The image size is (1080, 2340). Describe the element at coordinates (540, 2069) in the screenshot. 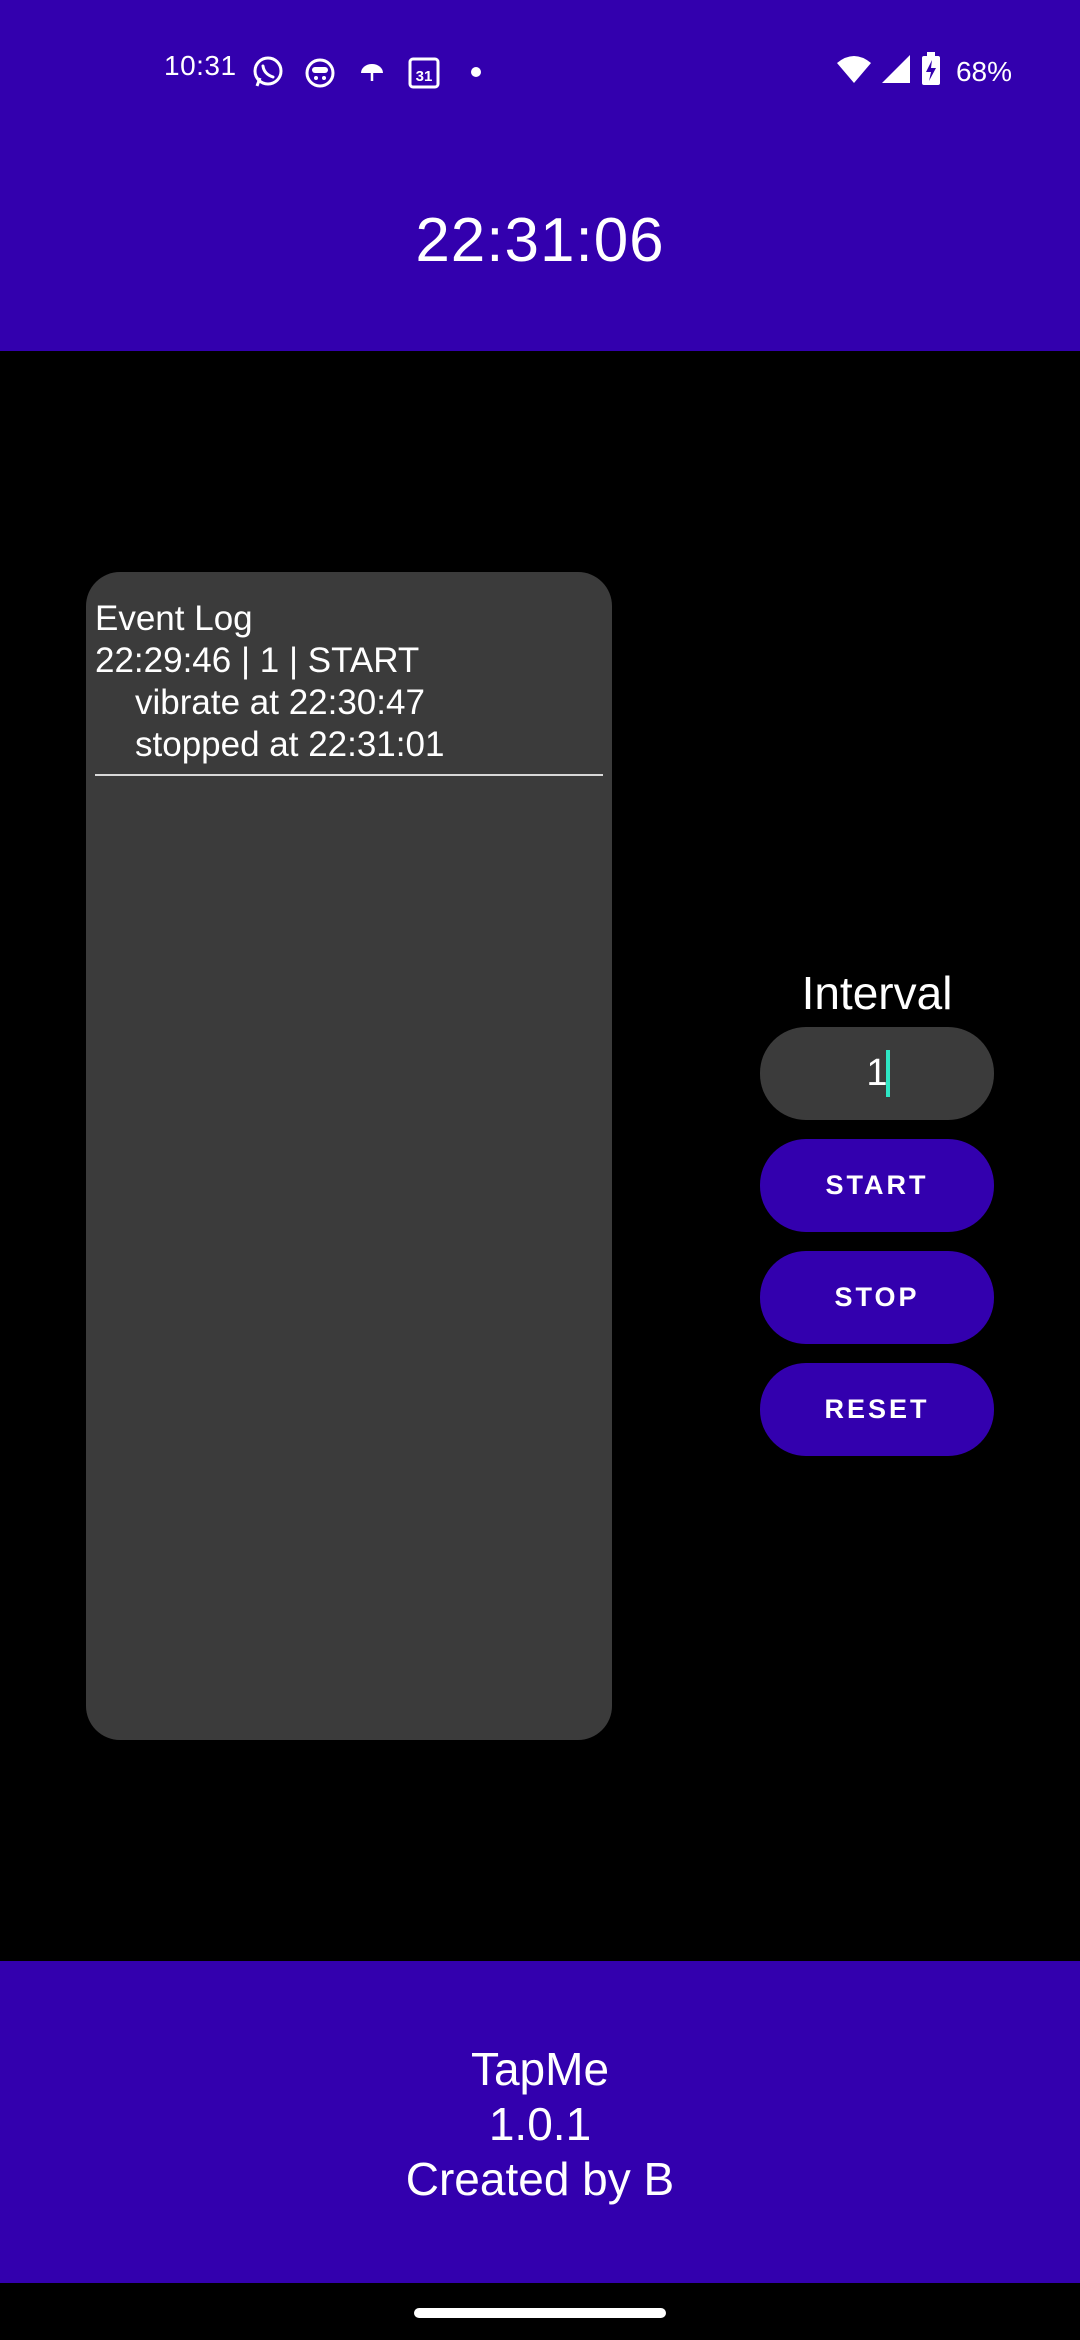

I see `app-name: TapMe` at that location.